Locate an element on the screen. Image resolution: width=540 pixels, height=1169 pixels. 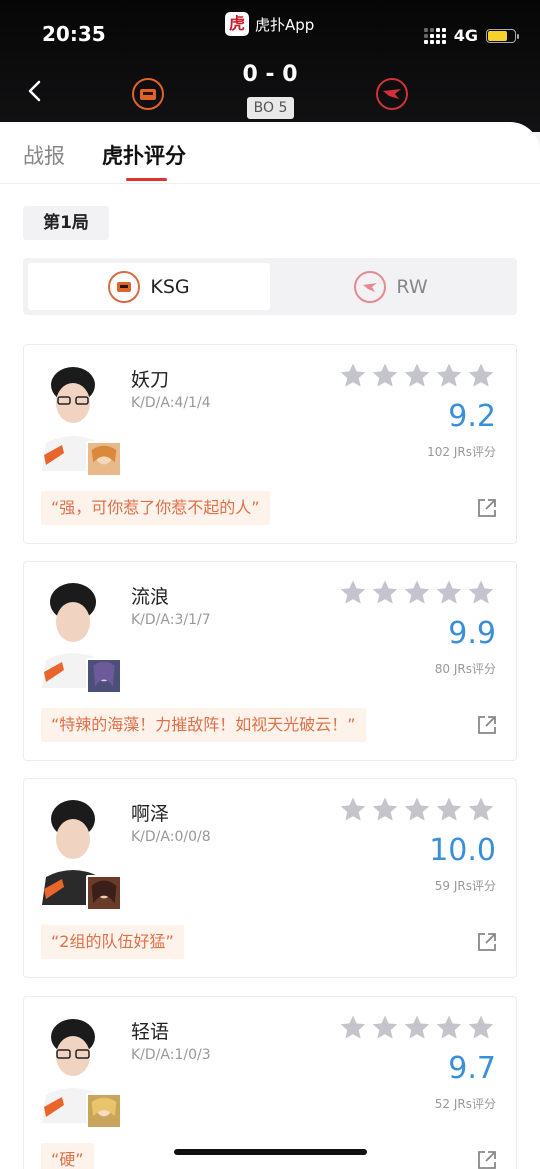
tab-bar: 战报 虎扑评分 is located at coordinates (270, 153).